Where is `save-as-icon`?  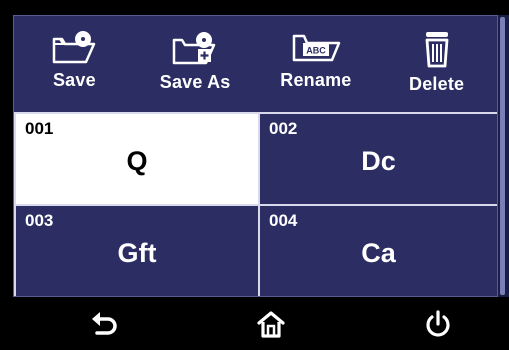 save-as-icon is located at coordinates (195, 48).